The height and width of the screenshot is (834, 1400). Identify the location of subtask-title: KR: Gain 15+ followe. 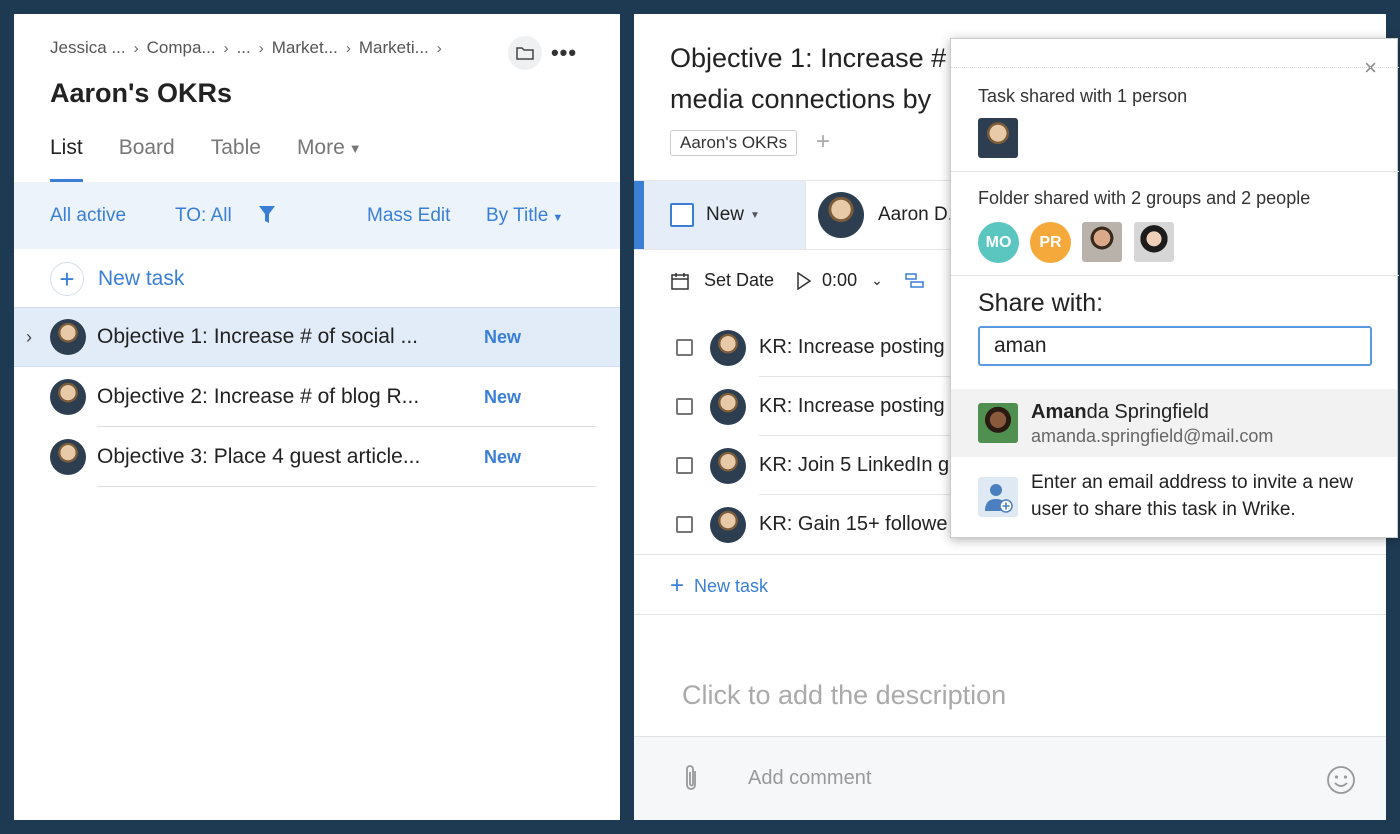
(853, 524).